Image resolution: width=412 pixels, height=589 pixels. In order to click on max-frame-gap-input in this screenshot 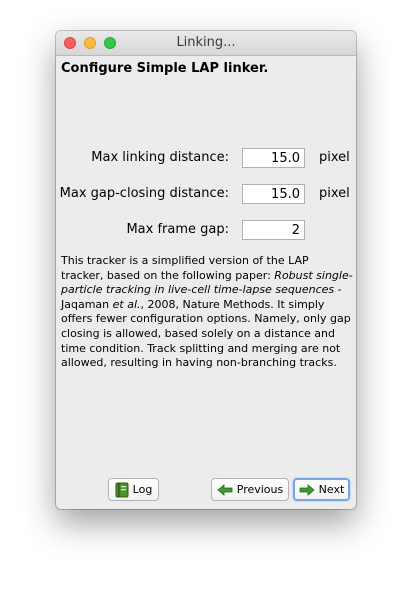, I will do `click(273, 230)`.